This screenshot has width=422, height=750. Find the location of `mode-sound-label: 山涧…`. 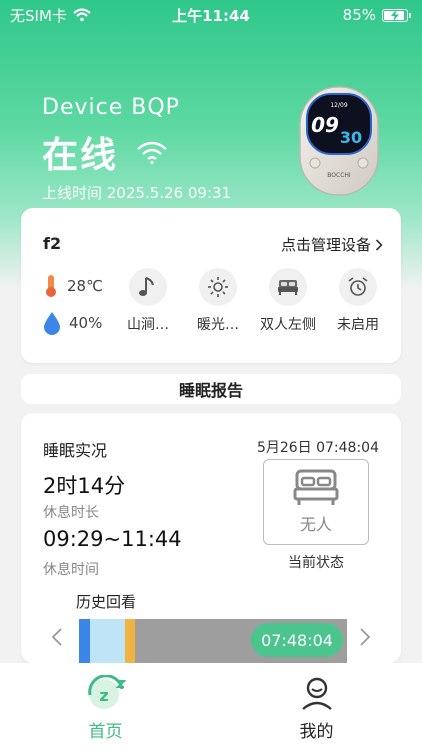

mode-sound-label: 山涧… is located at coordinates (148, 325).